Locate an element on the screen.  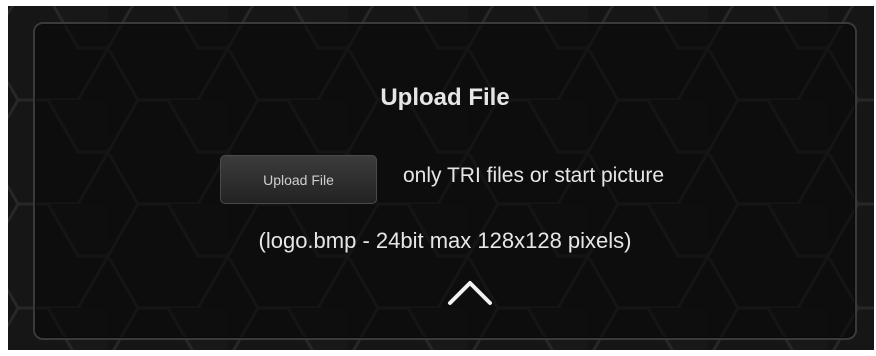
logo-format-note: (logo.bmp - 24bit max 128x128 pixels) is located at coordinates (445, 240).